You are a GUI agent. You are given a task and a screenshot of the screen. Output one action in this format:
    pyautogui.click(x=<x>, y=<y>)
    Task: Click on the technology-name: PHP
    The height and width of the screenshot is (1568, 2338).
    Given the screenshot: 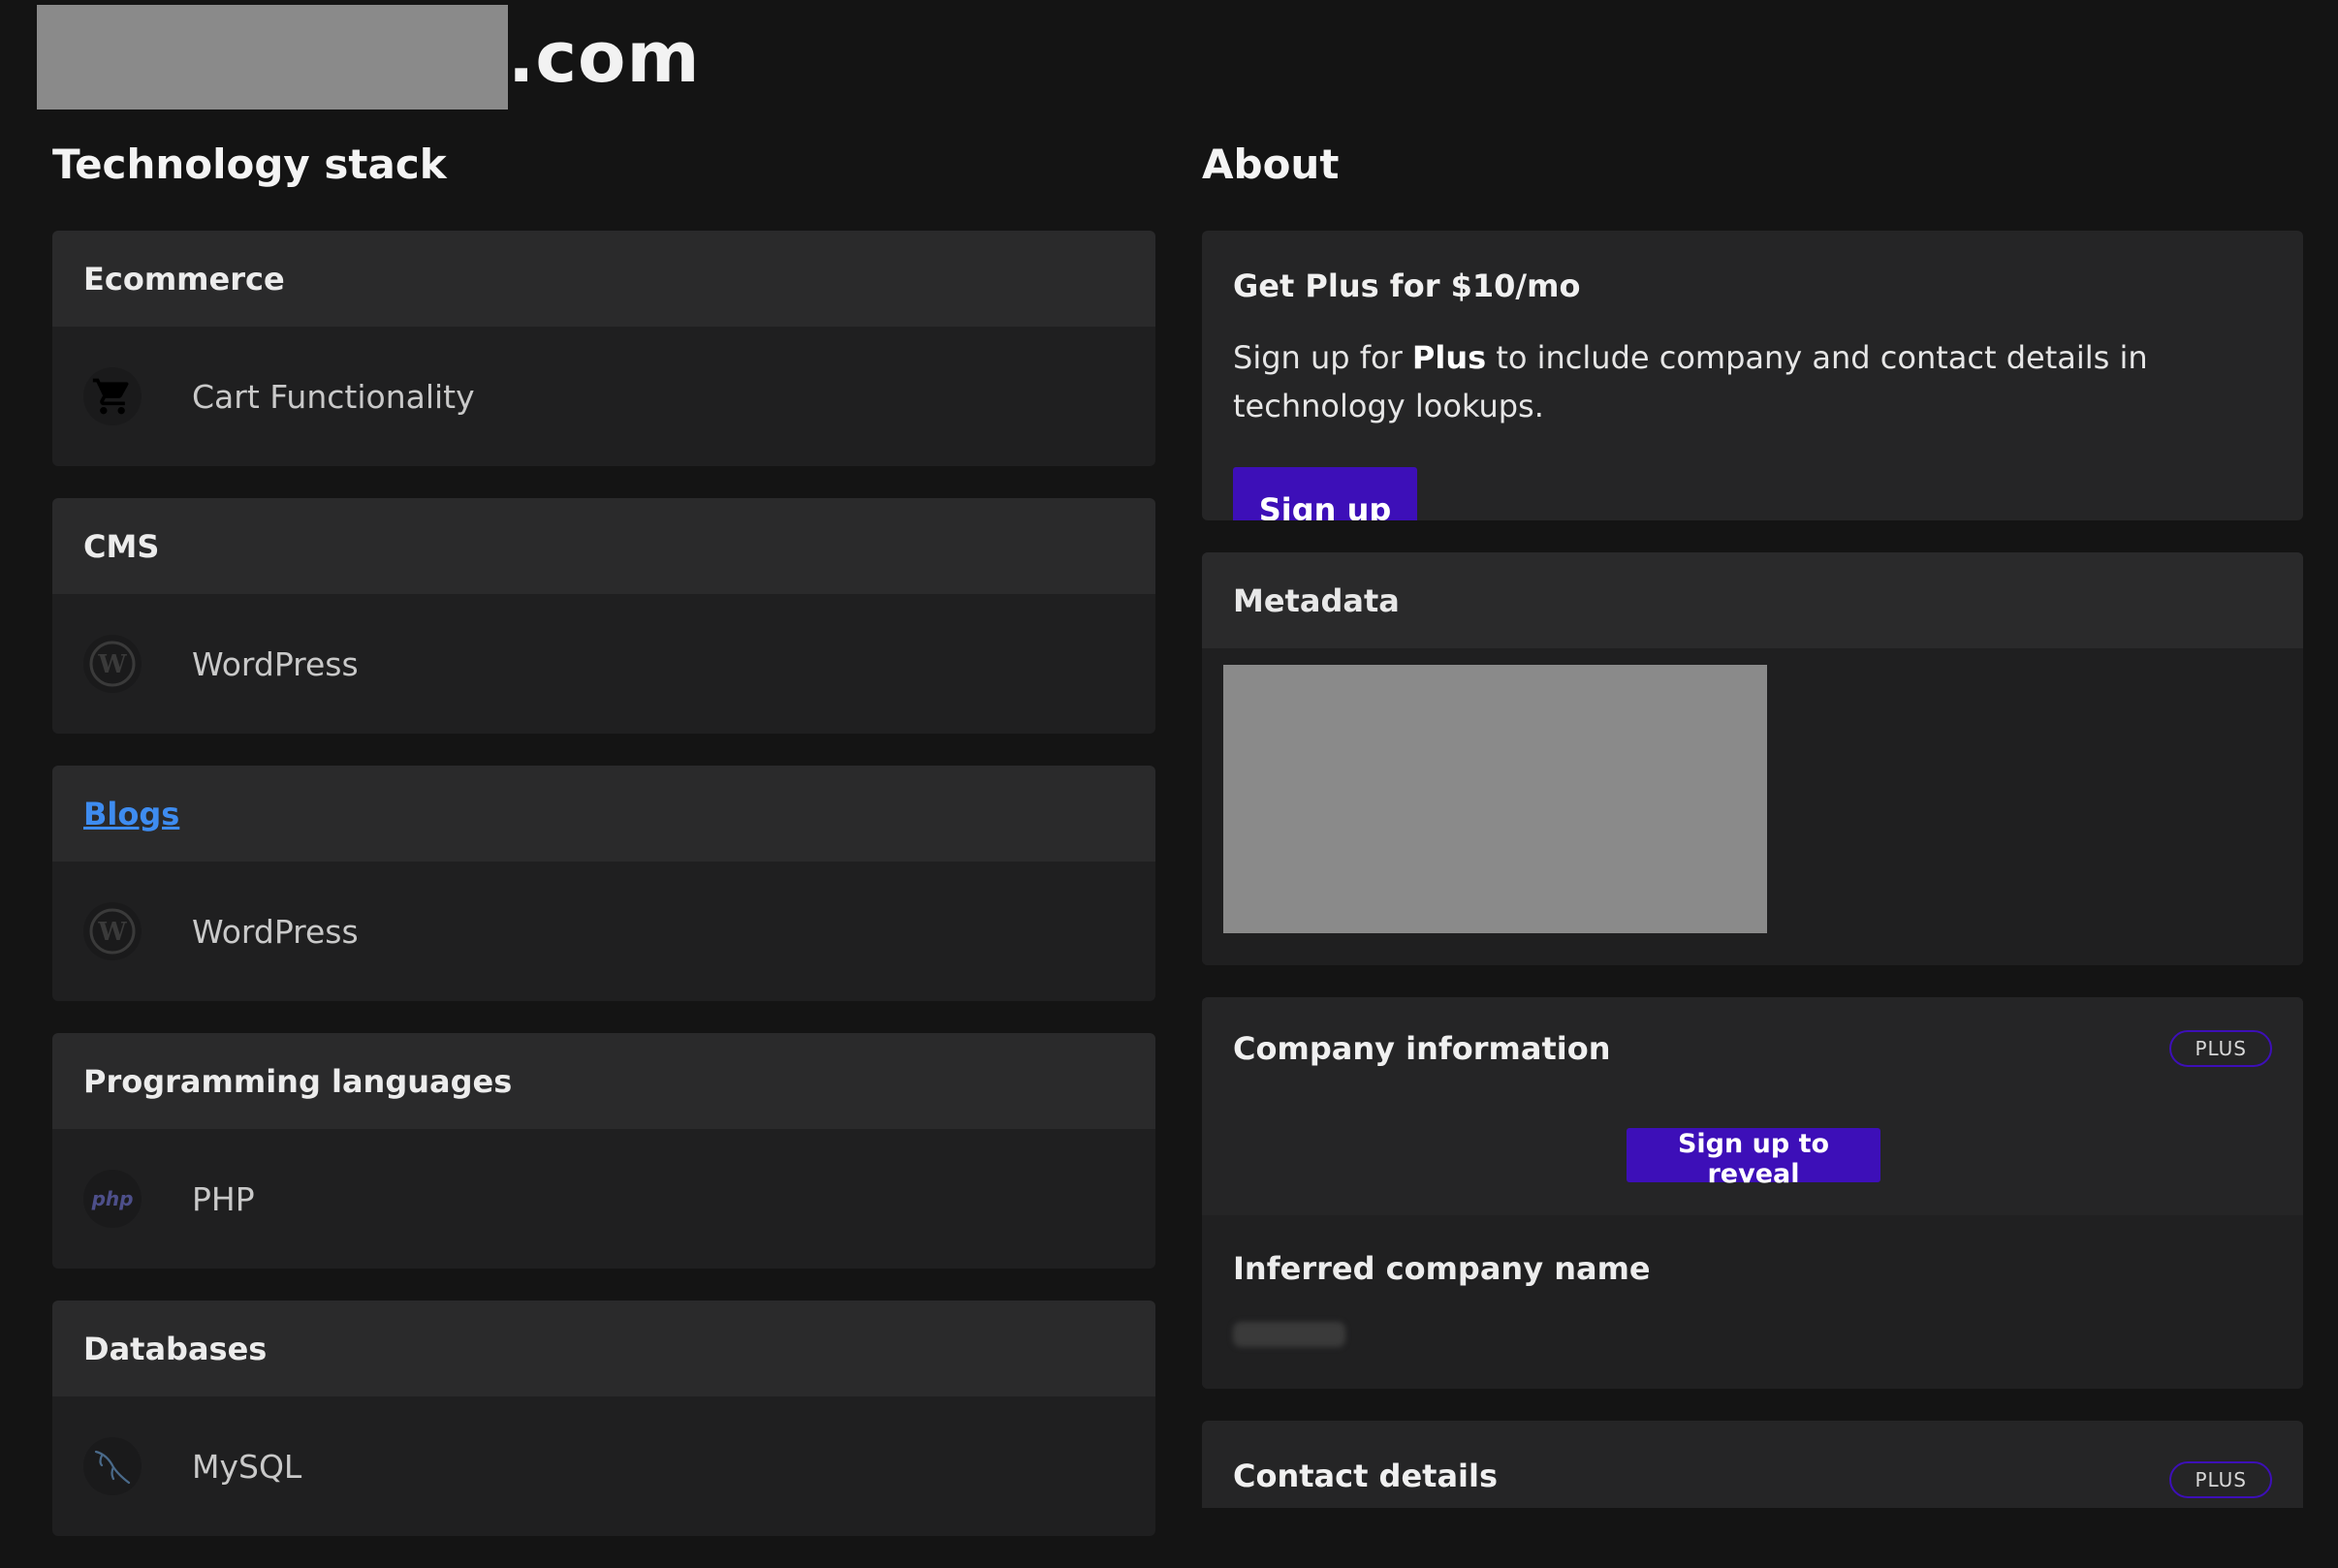 What is the action you would take?
    pyautogui.click(x=223, y=1198)
    